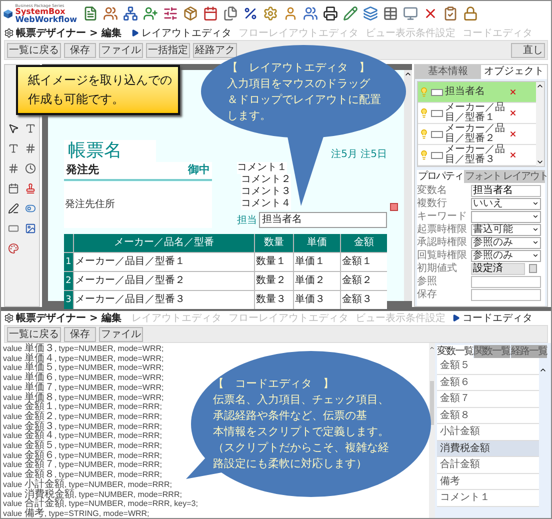 The width and height of the screenshot is (552, 519). What do you see at coordinates (230, 13) in the screenshot?
I see `files-icon` at bounding box center [230, 13].